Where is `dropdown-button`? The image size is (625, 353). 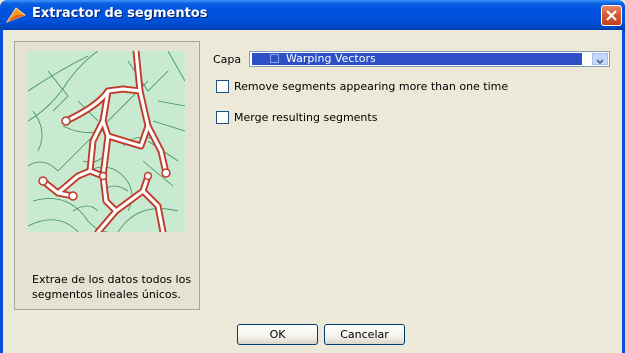 dropdown-button is located at coordinates (600, 59).